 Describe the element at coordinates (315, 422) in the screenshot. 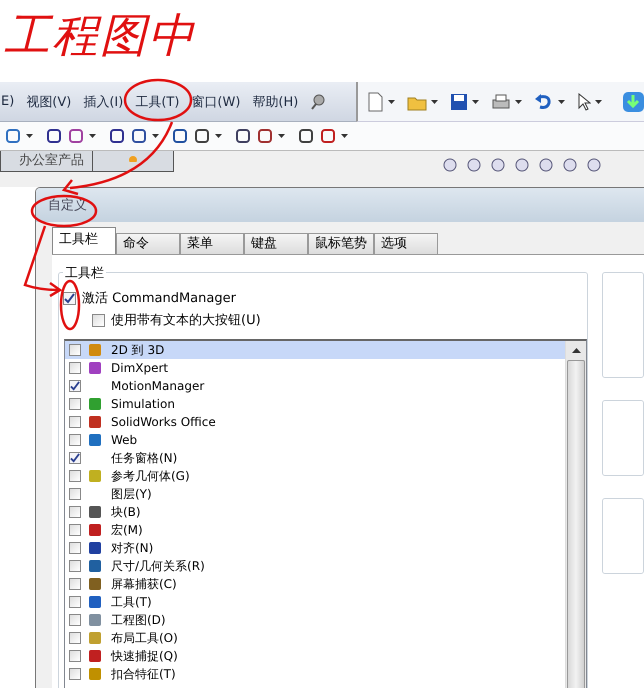

I see `list-item: SolidWorks Office` at that location.